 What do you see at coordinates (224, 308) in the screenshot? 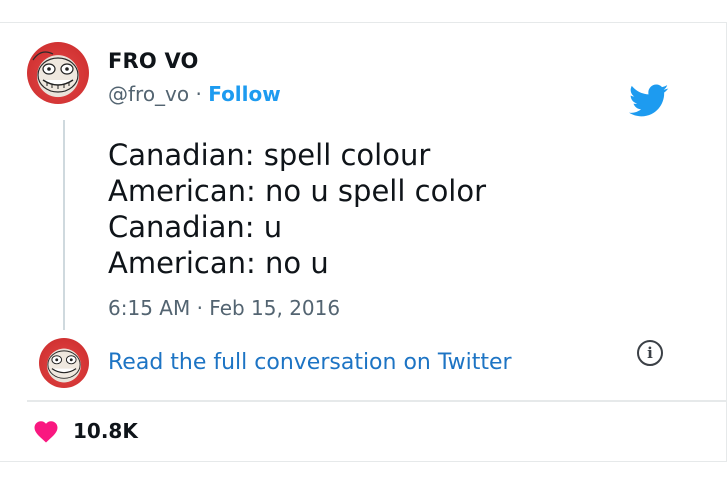
I see `tweet-timestamp: 6:15 AM · Feb 15, 2016` at bounding box center [224, 308].